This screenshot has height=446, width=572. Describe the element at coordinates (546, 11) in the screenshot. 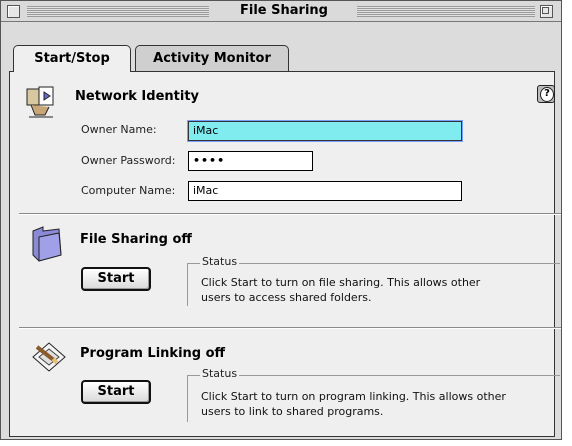

I see `zoom-box-icon` at that location.